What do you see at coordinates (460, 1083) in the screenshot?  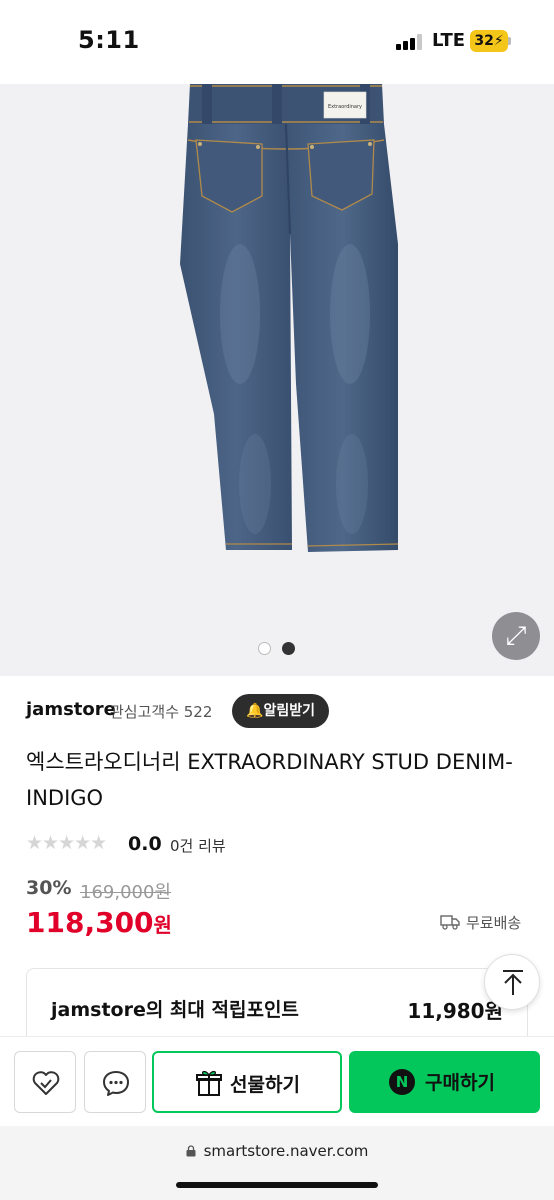 I see `buy-label: 구매하기` at bounding box center [460, 1083].